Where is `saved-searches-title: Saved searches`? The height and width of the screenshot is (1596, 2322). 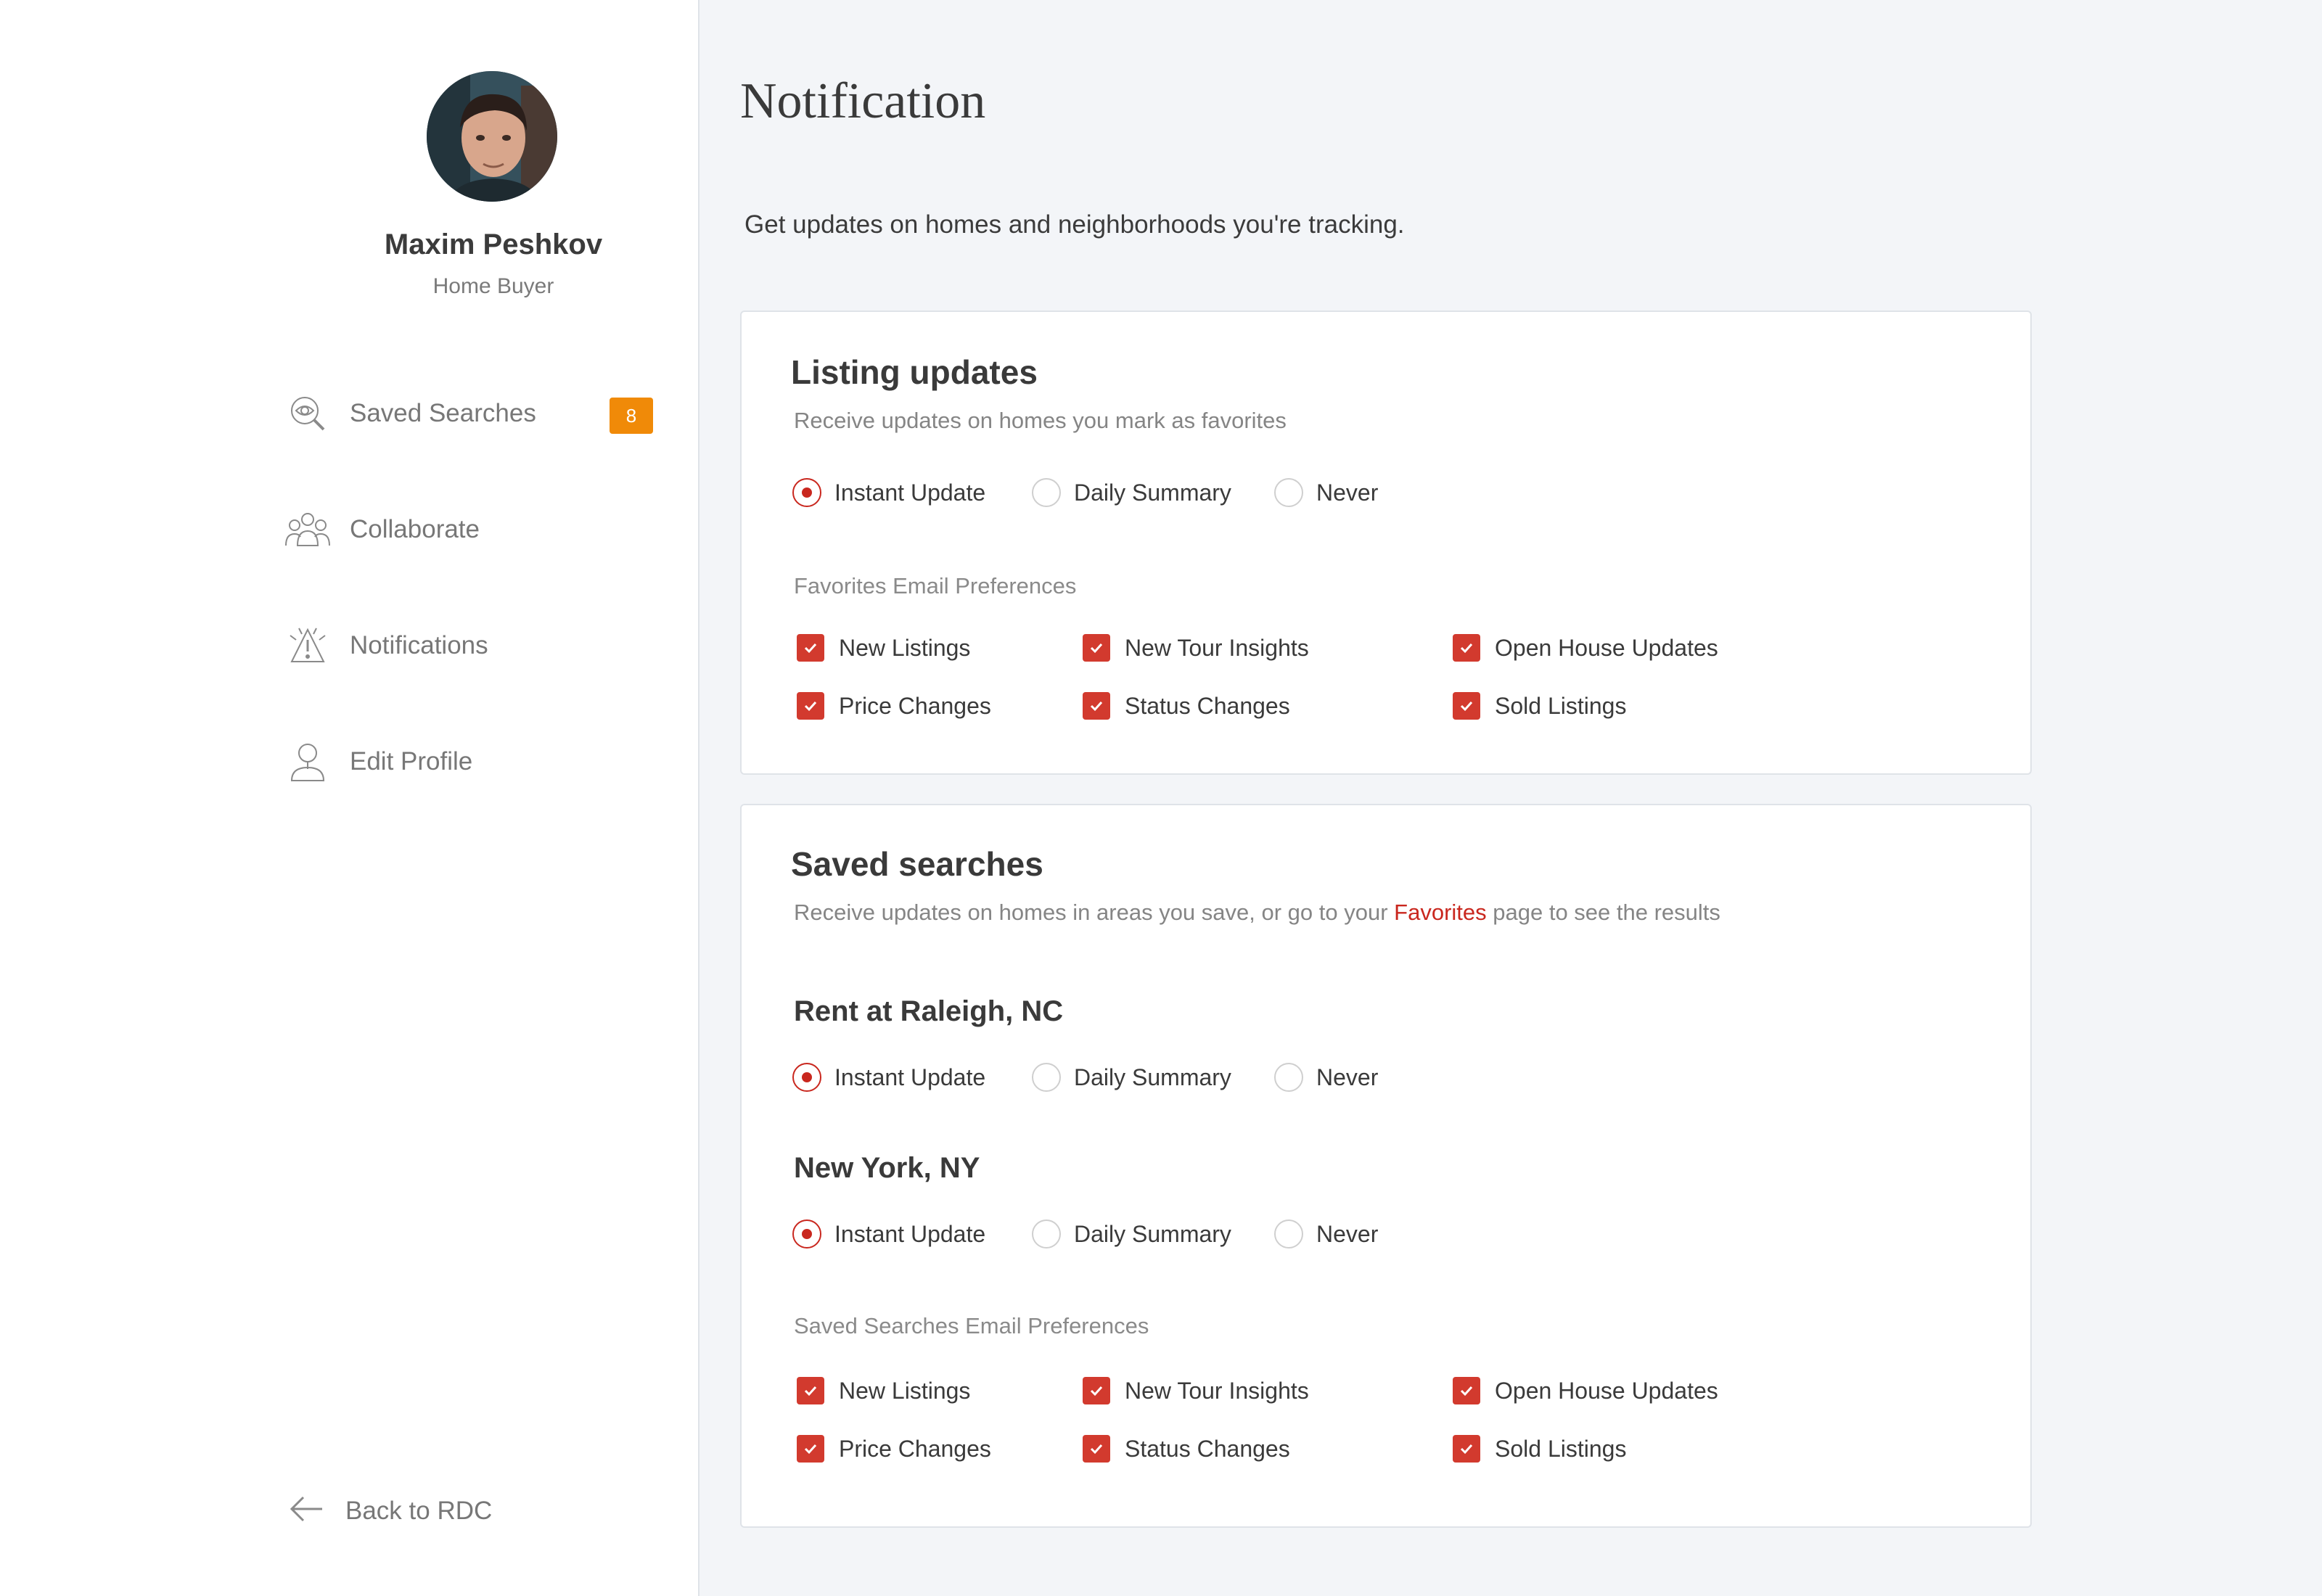 saved-searches-title: Saved searches is located at coordinates (917, 864).